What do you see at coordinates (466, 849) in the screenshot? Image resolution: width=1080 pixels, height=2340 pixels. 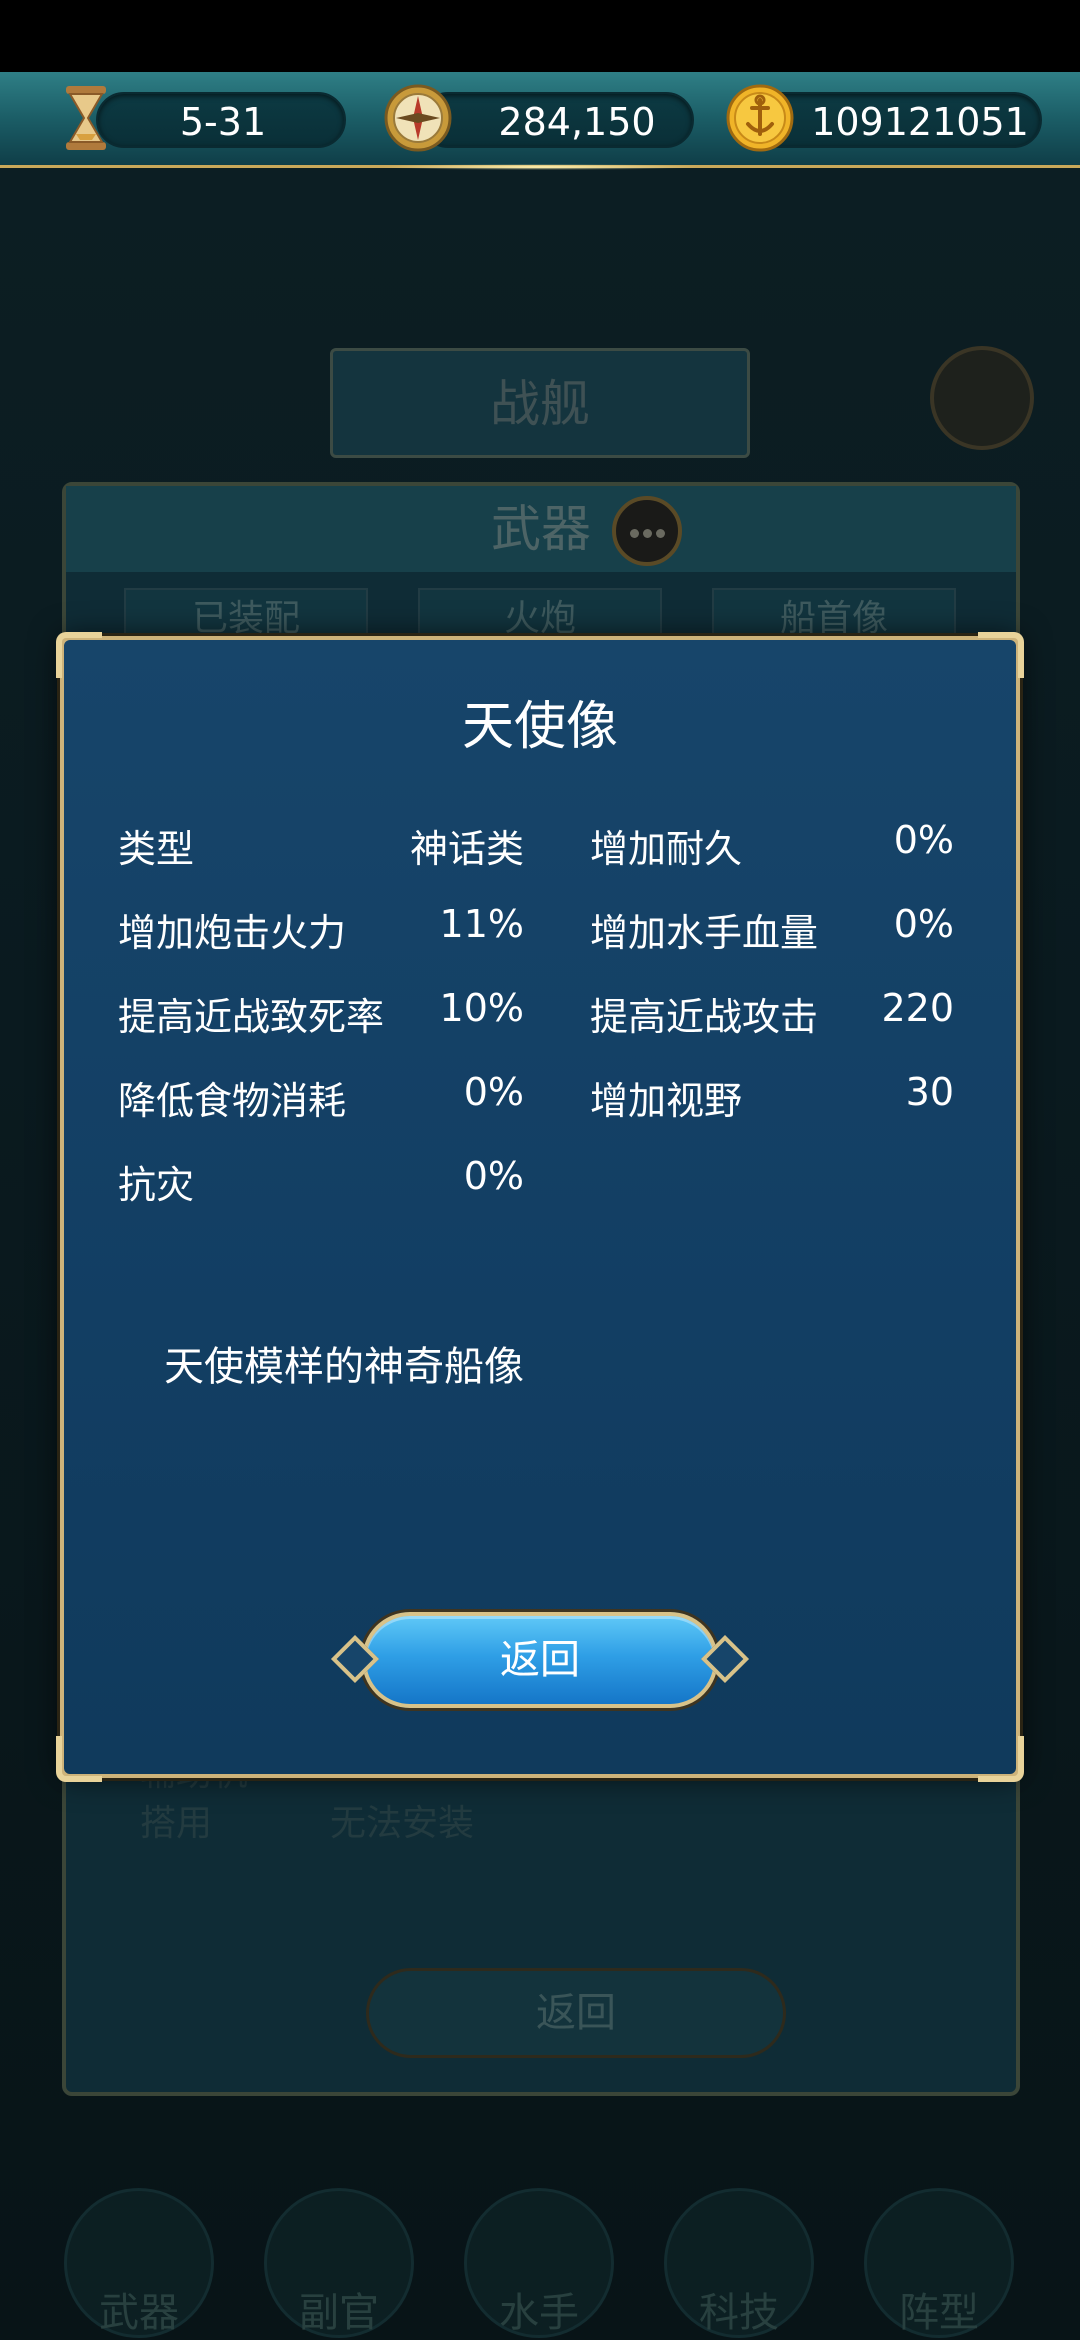 I see `stat-value-type: 神话类` at bounding box center [466, 849].